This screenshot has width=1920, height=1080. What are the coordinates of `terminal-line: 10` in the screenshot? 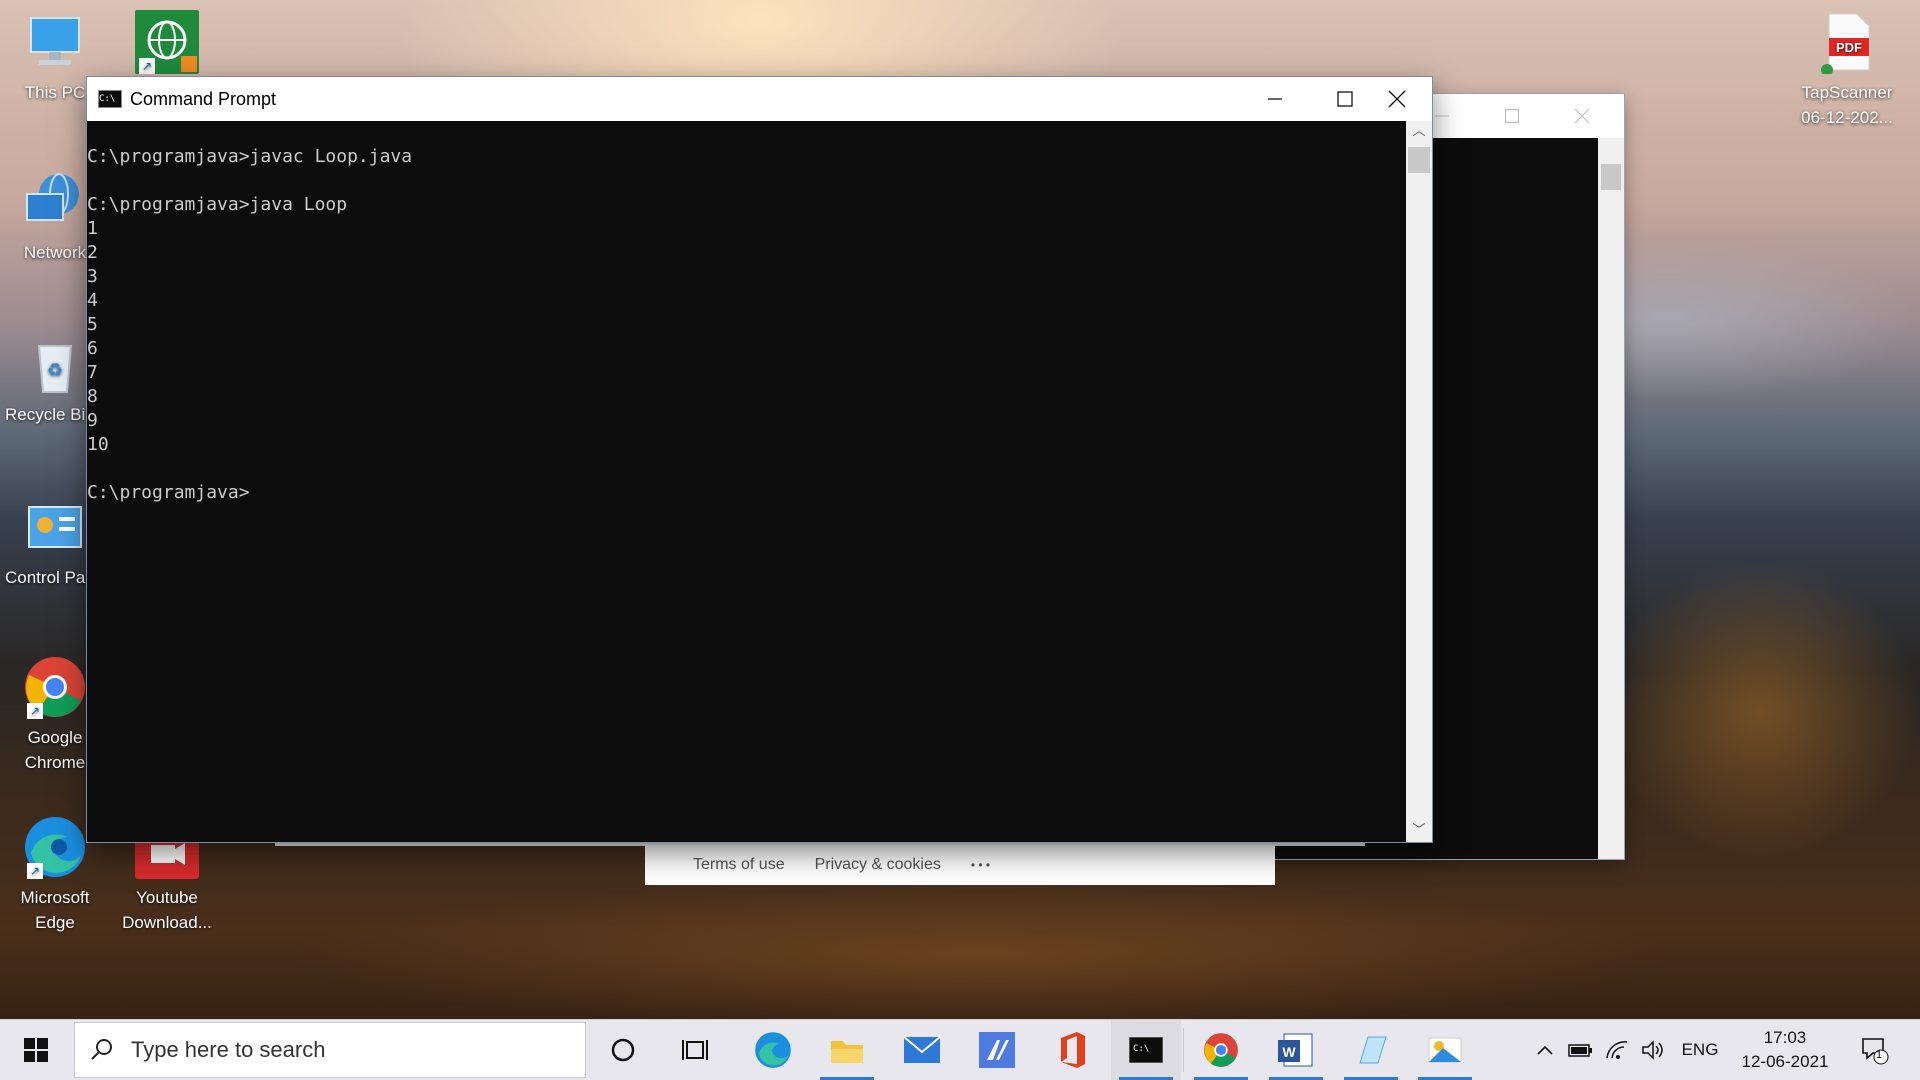 It's located at (98, 444).